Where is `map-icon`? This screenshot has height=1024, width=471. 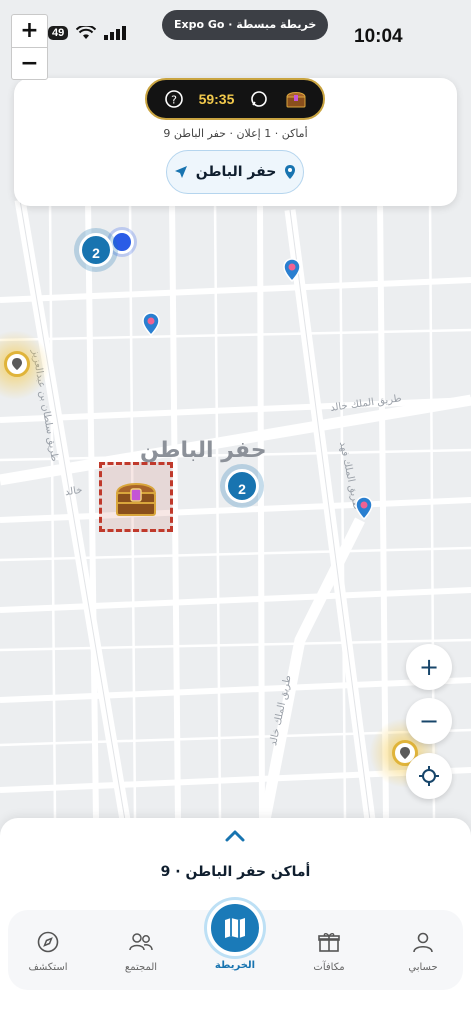
map-icon is located at coordinates (235, 928).